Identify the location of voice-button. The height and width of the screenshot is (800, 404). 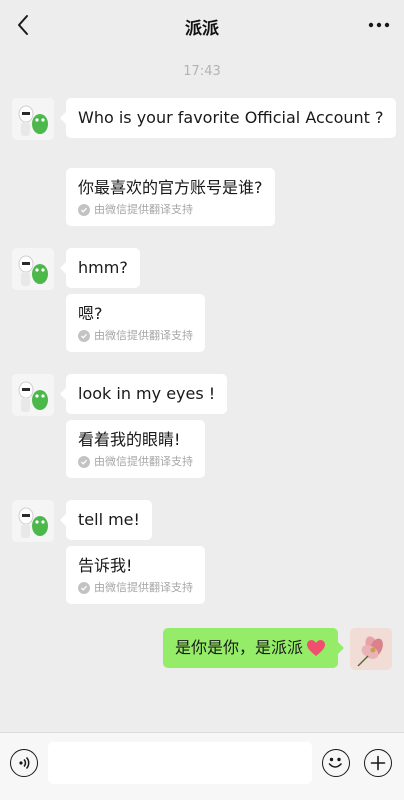
(24, 763).